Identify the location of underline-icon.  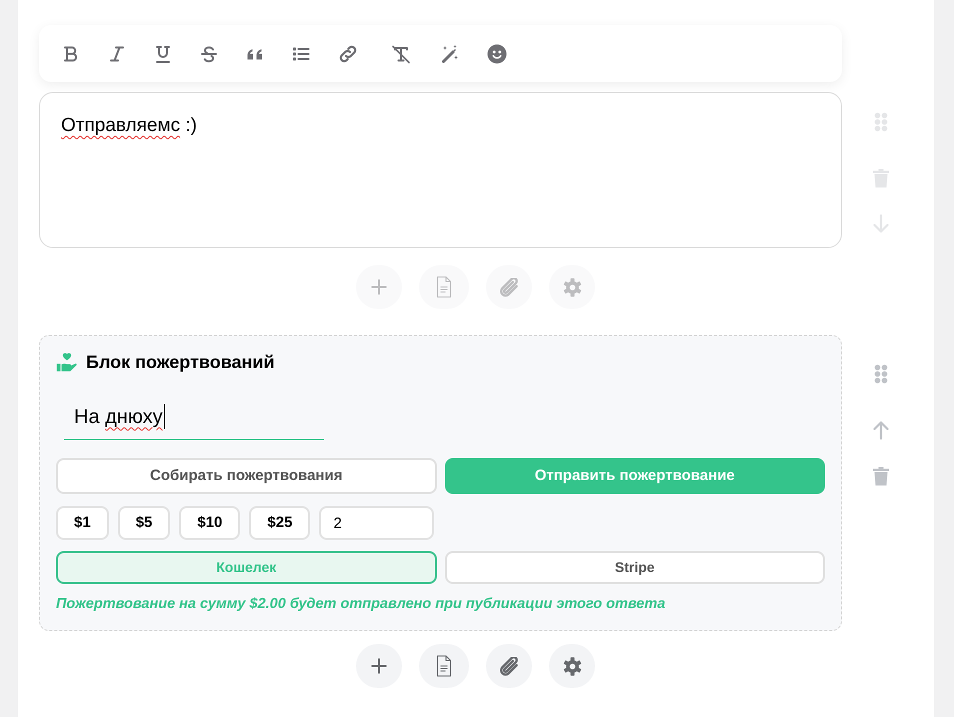
(163, 54).